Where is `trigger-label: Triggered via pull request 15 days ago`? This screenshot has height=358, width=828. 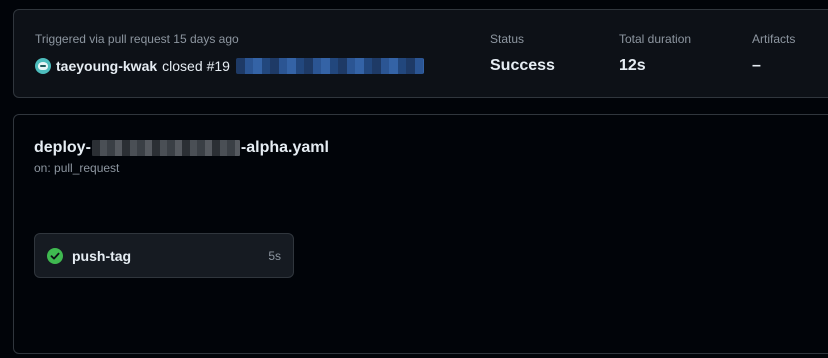
trigger-label: Triggered via pull request 15 days ago is located at coordinates (137, 39).